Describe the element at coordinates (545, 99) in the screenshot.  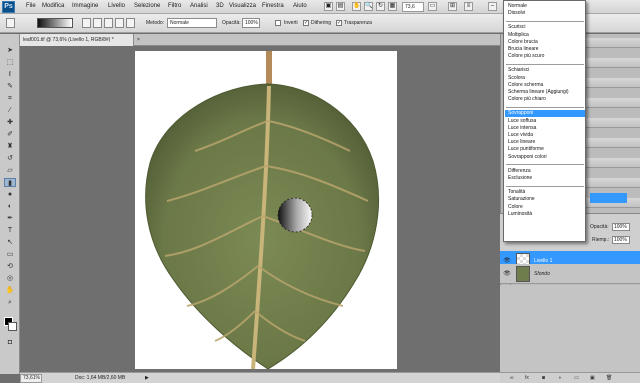
I see `blend-mode-item: Colore più chiaro` at that location.